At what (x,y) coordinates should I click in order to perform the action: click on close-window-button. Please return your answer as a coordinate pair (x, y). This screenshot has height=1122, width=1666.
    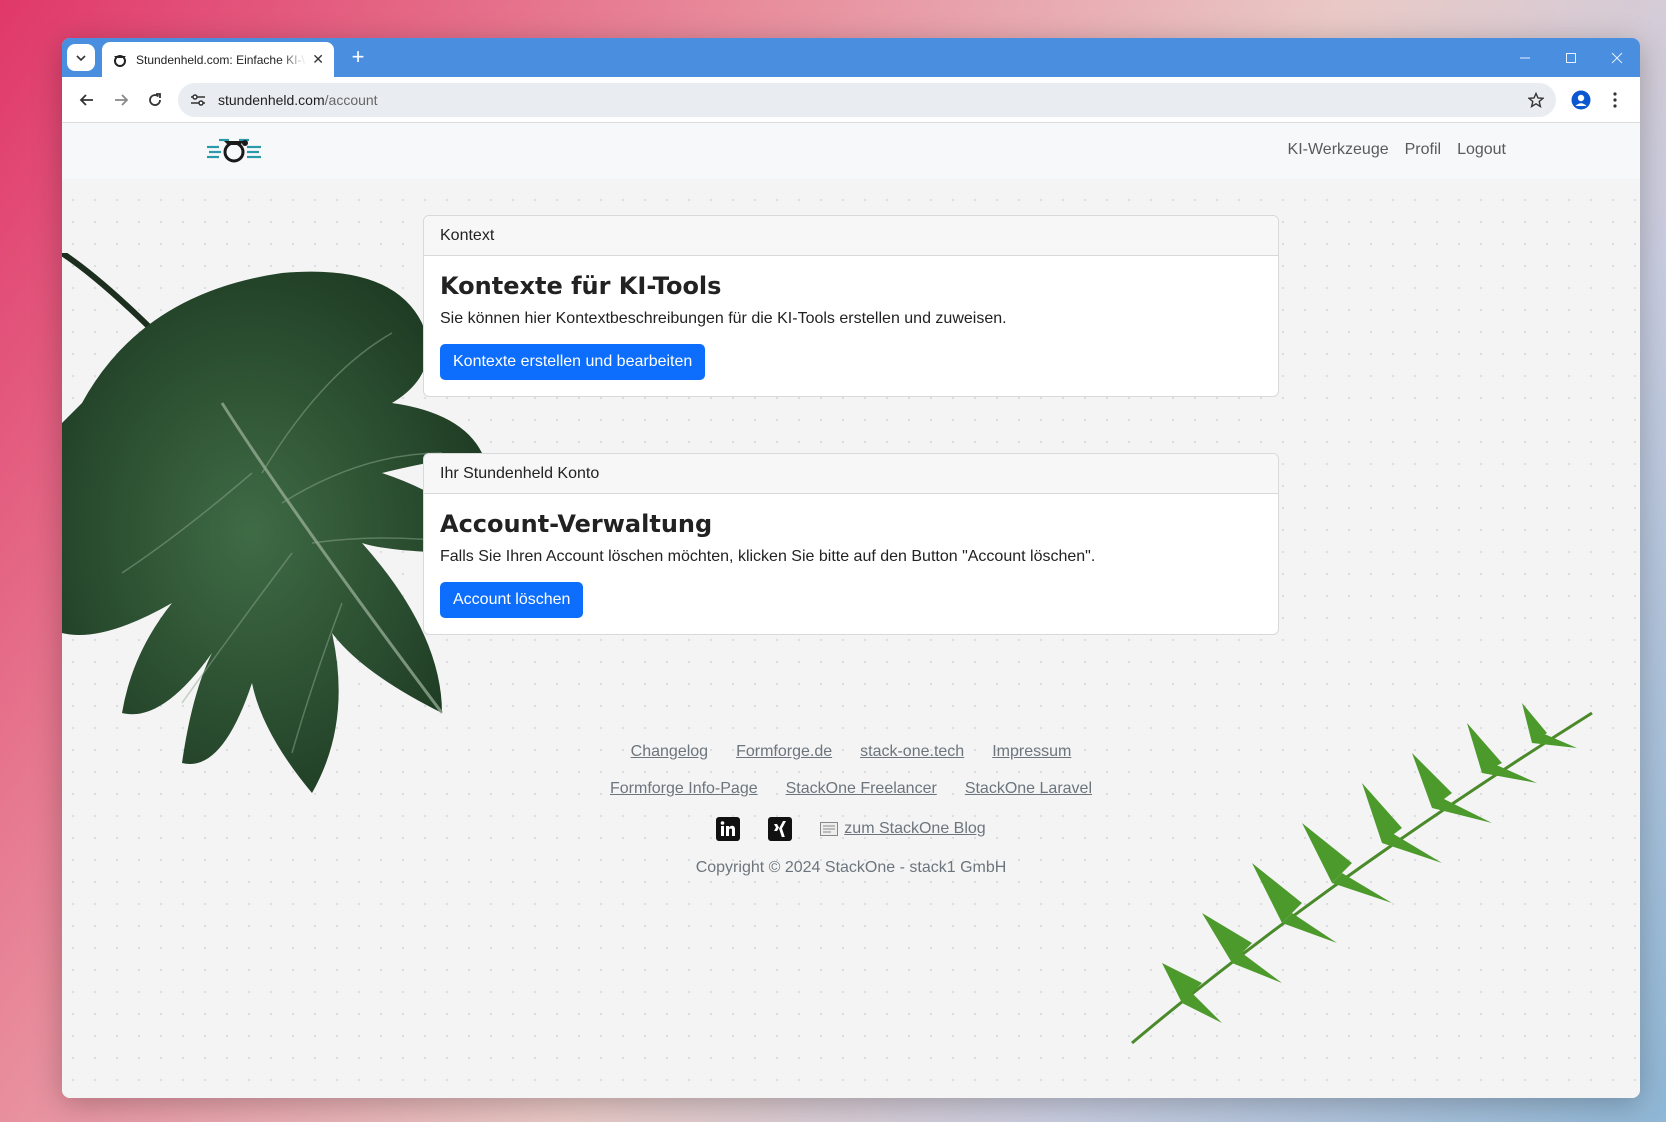
    Looking at the image, I should click on (1617, 57).